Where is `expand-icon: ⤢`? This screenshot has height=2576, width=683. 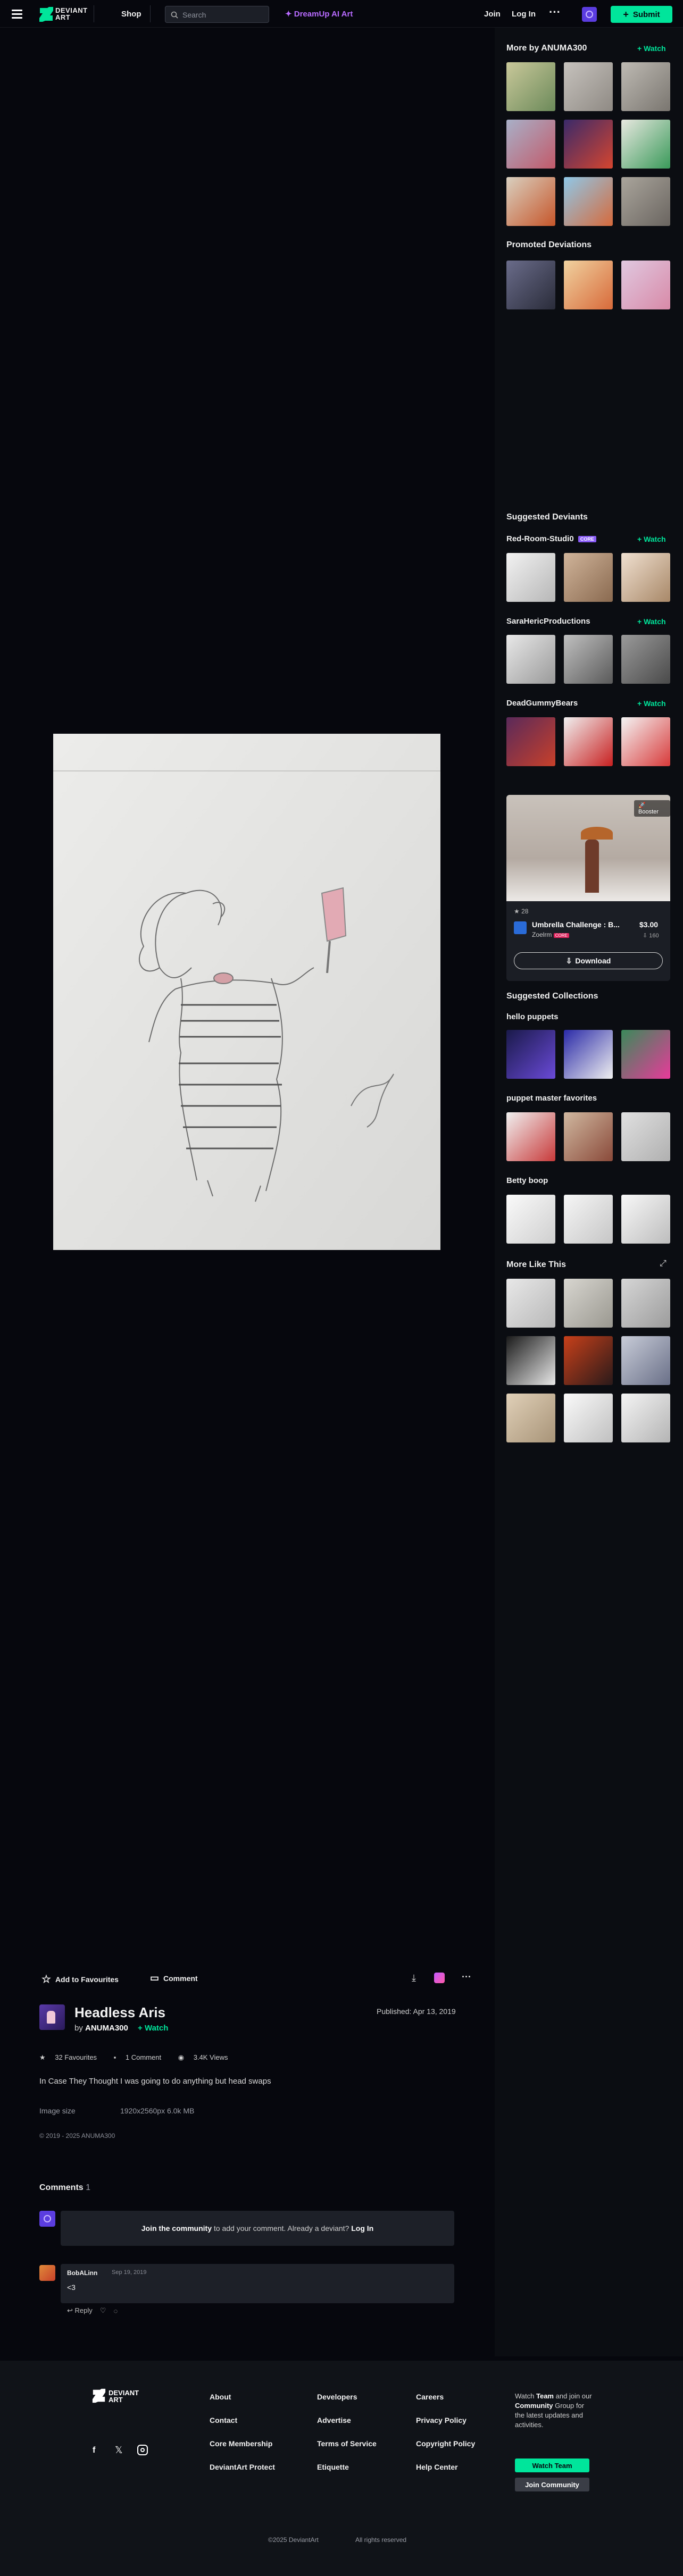
expand-icon: ⤢ is located at coordinates (663, 1264).